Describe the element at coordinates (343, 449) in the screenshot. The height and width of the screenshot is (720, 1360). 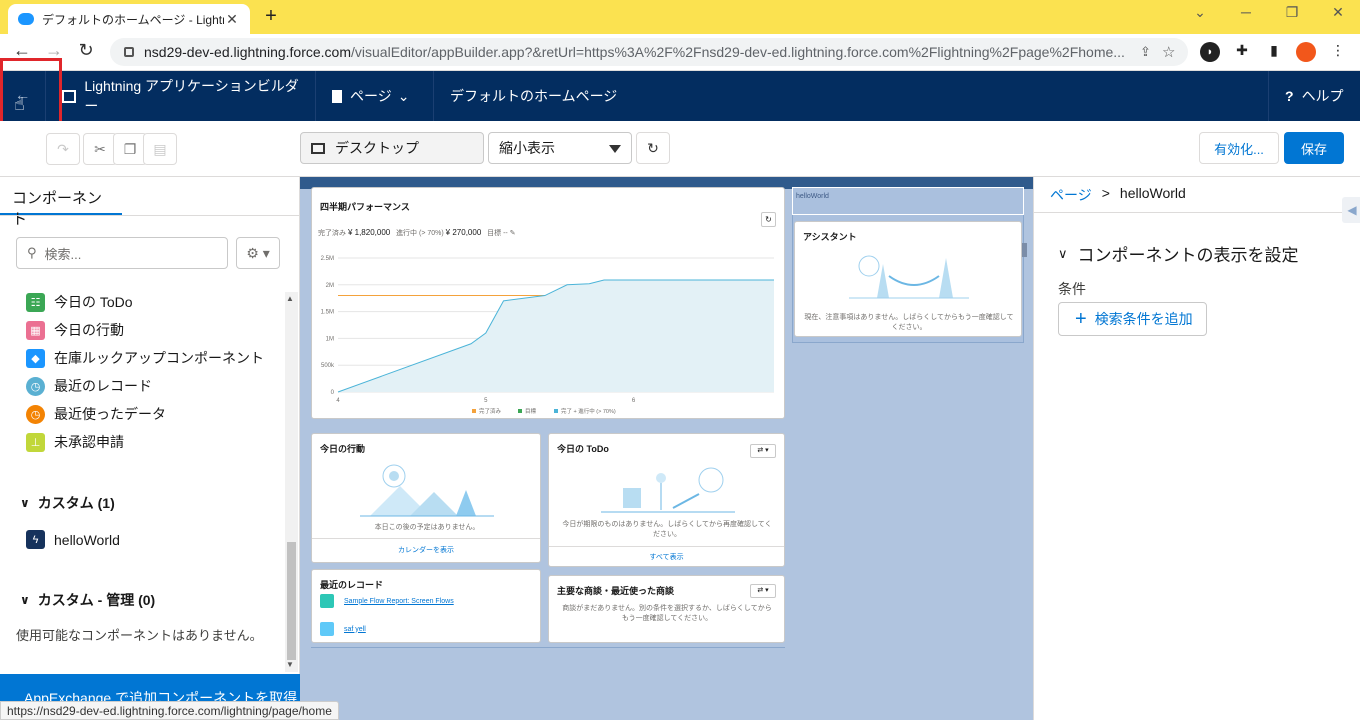
I see `card-title: 今日の行動` at that location.